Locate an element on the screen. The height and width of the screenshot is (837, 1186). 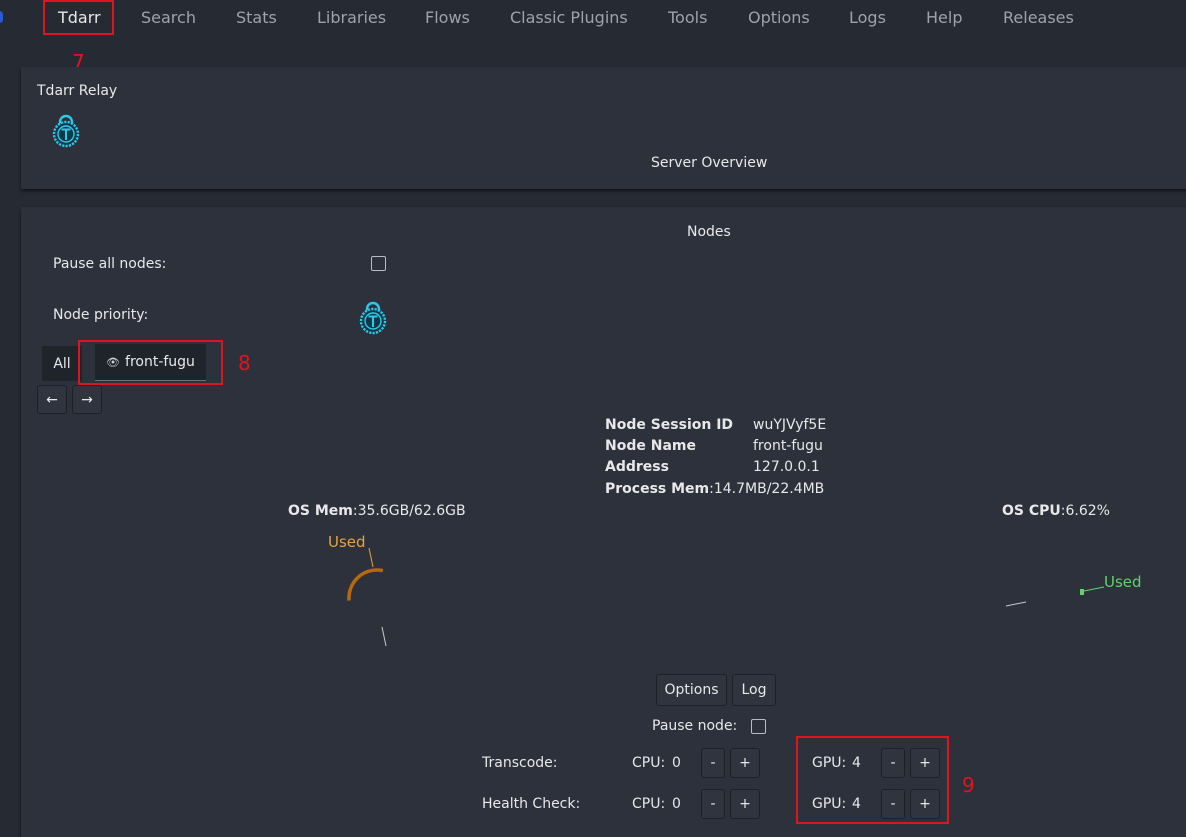
options-button: Options is located at coordinates (691, 690).